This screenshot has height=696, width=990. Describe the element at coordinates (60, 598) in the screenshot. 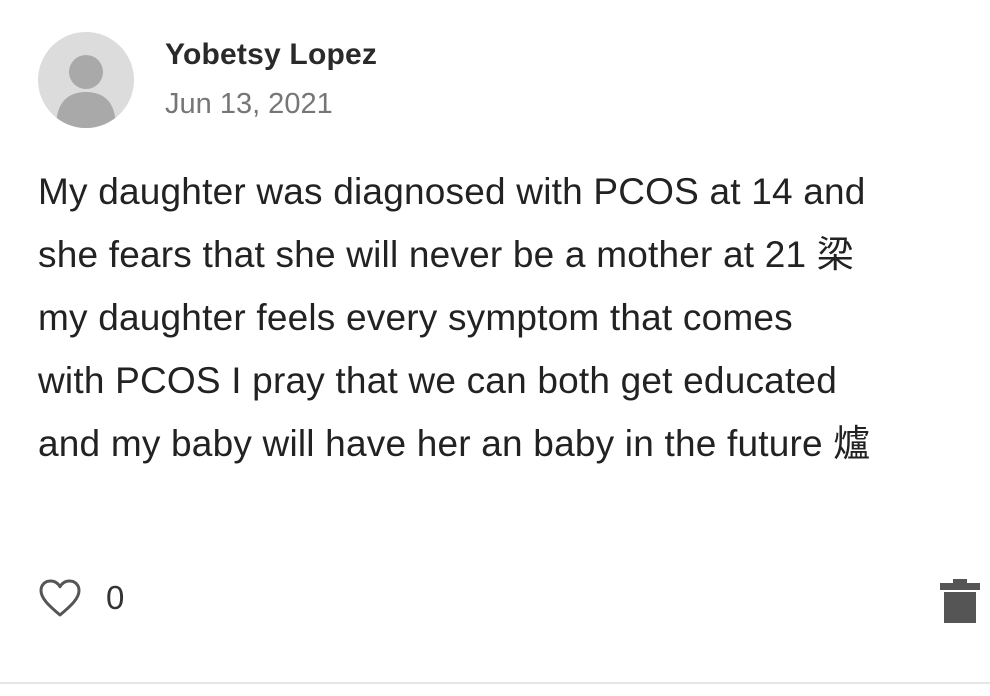

I see `heart-outline-icon` at that location.